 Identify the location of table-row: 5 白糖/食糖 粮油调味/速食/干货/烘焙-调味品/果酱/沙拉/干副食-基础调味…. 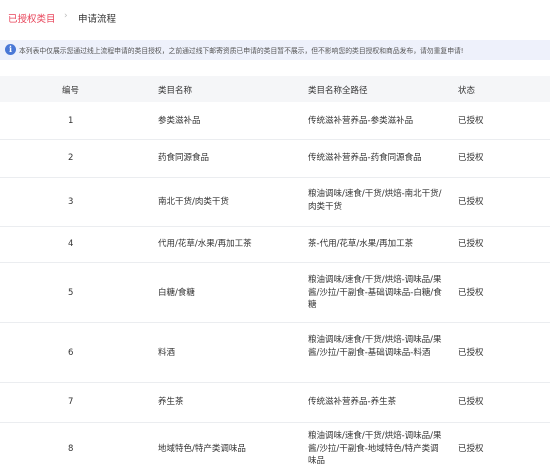
(275, 293).